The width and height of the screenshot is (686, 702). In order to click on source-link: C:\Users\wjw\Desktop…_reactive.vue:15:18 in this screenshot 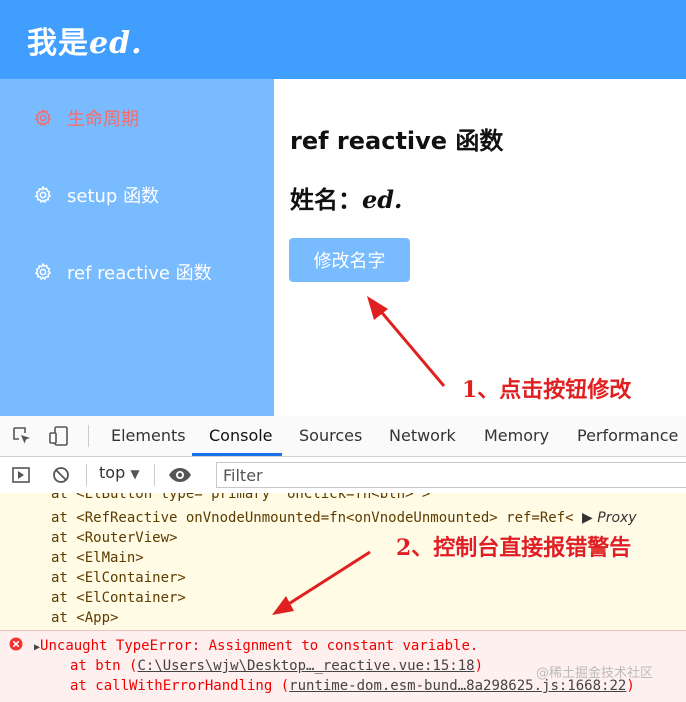, I will do `click(305, 666)`.